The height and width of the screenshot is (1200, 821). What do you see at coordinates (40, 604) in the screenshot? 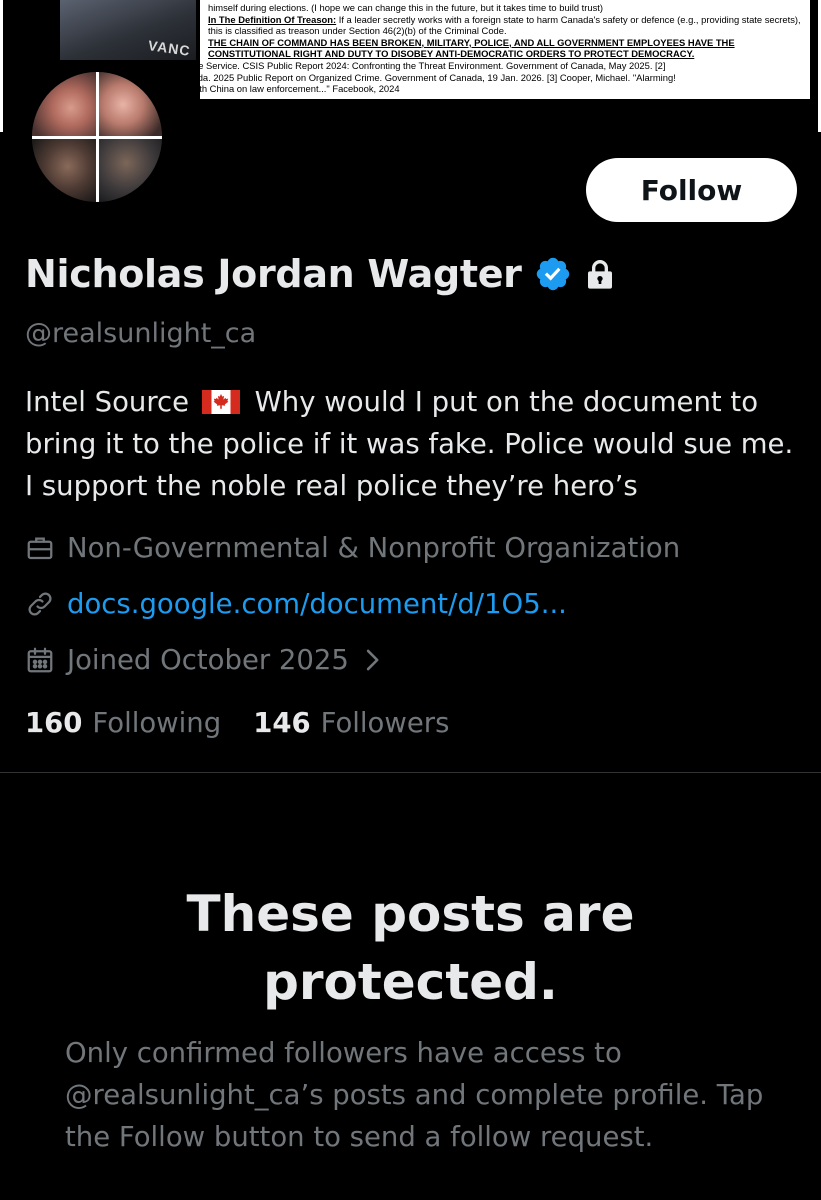
I see `link-icon` at bounding box center [40, 604].